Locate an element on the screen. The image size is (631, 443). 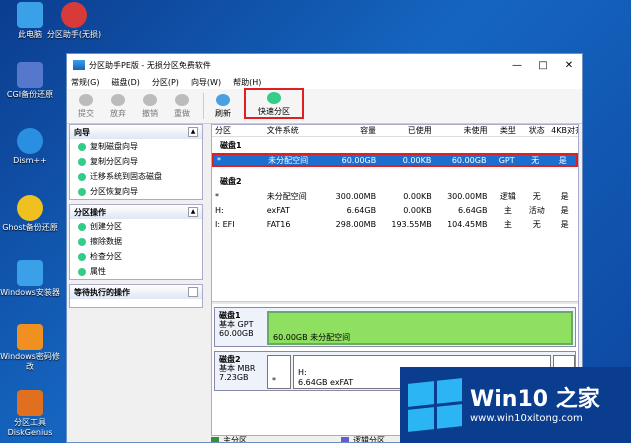
wizard-icon is located at coordinates (82, 146).